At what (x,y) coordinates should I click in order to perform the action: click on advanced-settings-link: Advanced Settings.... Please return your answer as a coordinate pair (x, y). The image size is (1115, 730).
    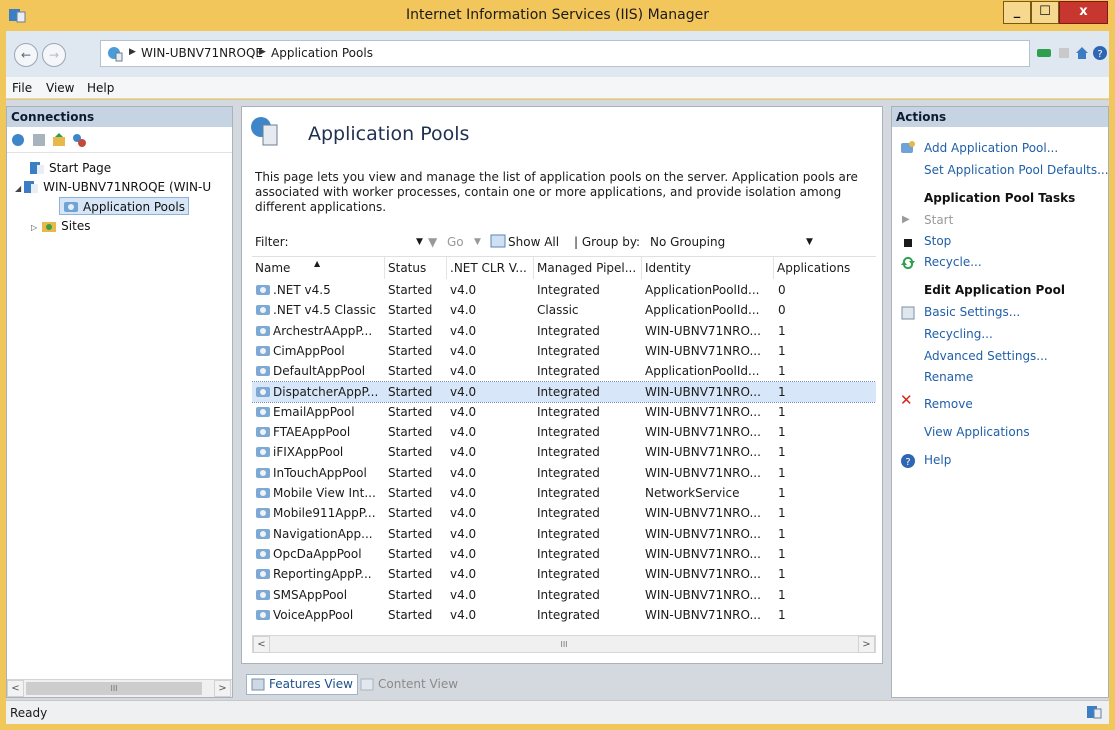
    Looking at the image, I should click on (986, 356).